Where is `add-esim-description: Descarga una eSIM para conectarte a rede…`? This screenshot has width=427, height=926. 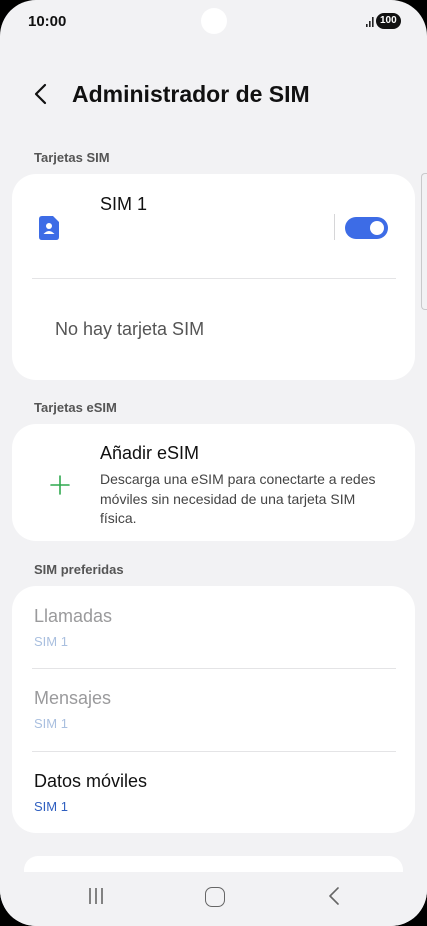 add-esim-description: Descarga una eSIM para conectarte a rede… is located at coordinates (238, 498).